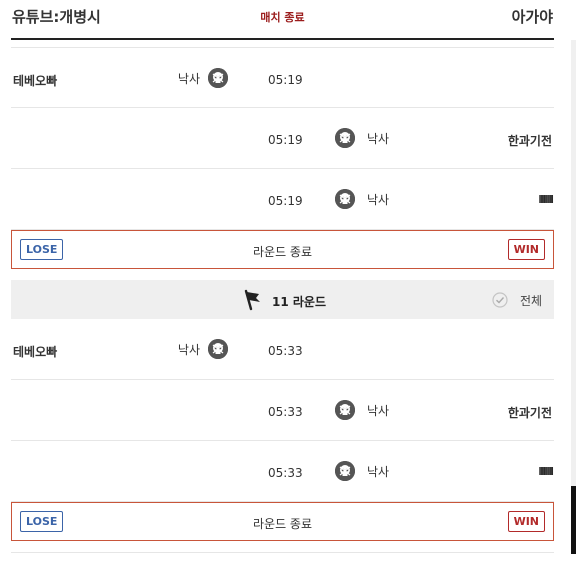 This screenshot has height=568, width=585. What do you see at coordinates (253, 302) in the screenshot?
I see `flag-icon` at bounding box center [253, 302].